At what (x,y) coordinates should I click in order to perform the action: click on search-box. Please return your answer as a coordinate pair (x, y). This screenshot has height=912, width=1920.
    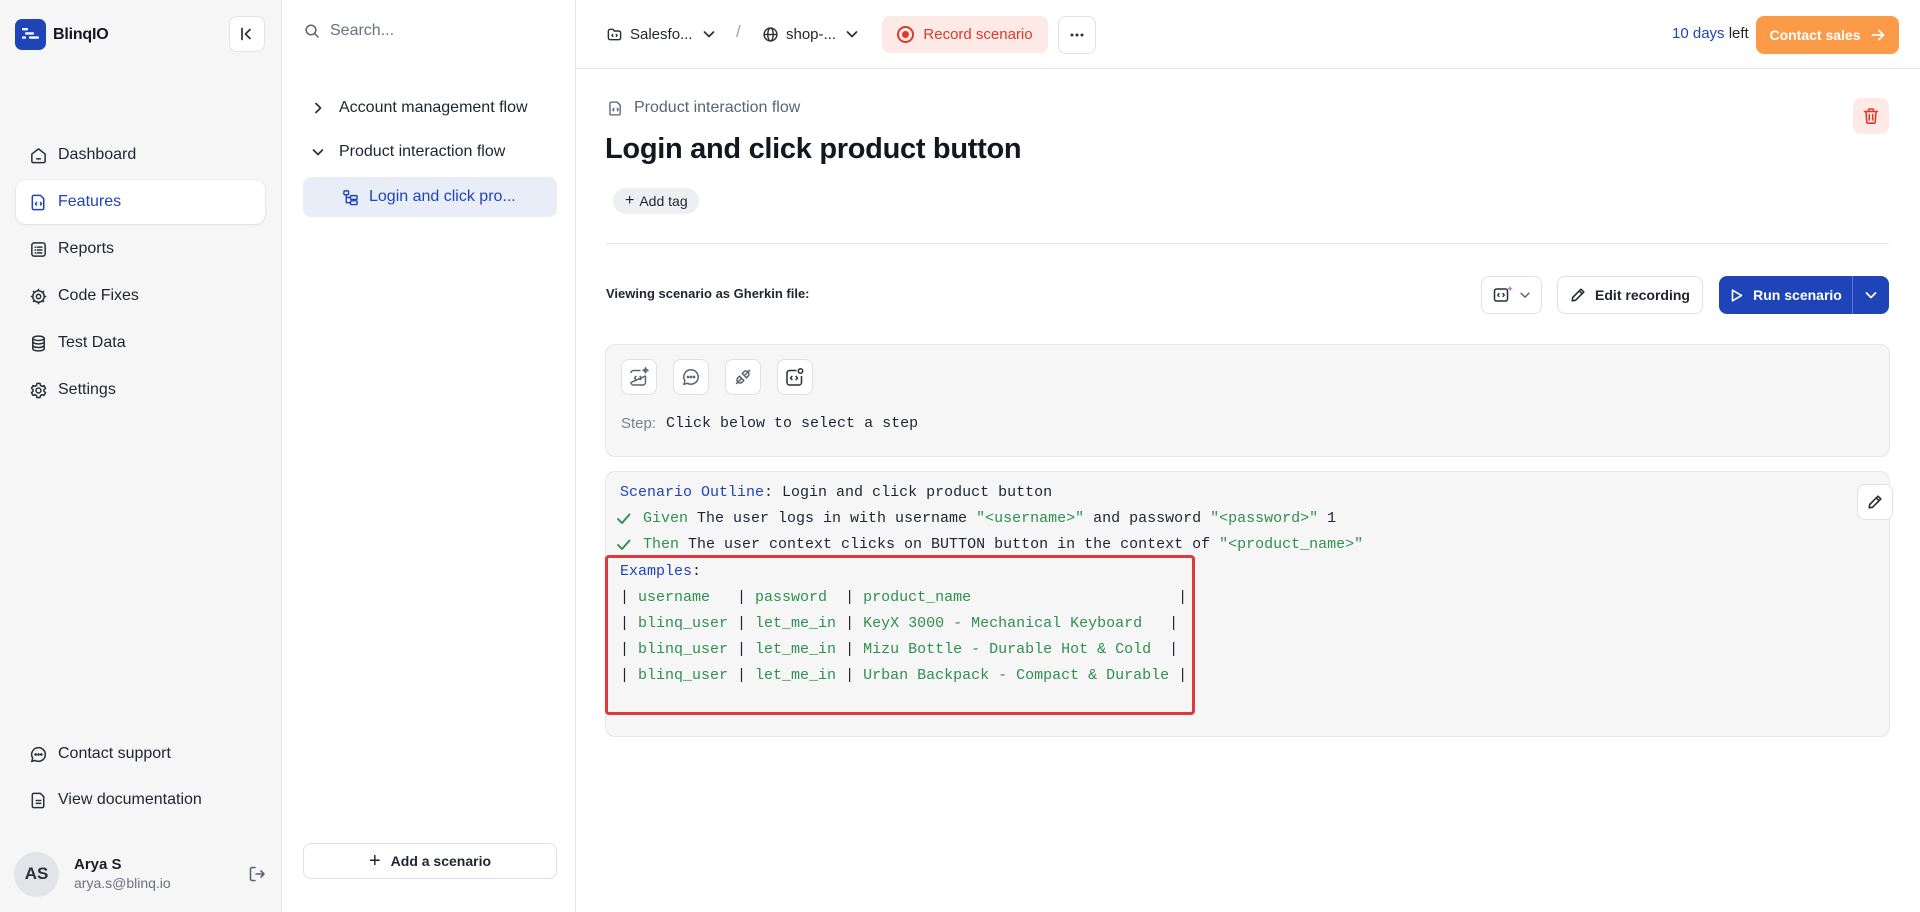
    Looking at the image, I should click on (427, 31).